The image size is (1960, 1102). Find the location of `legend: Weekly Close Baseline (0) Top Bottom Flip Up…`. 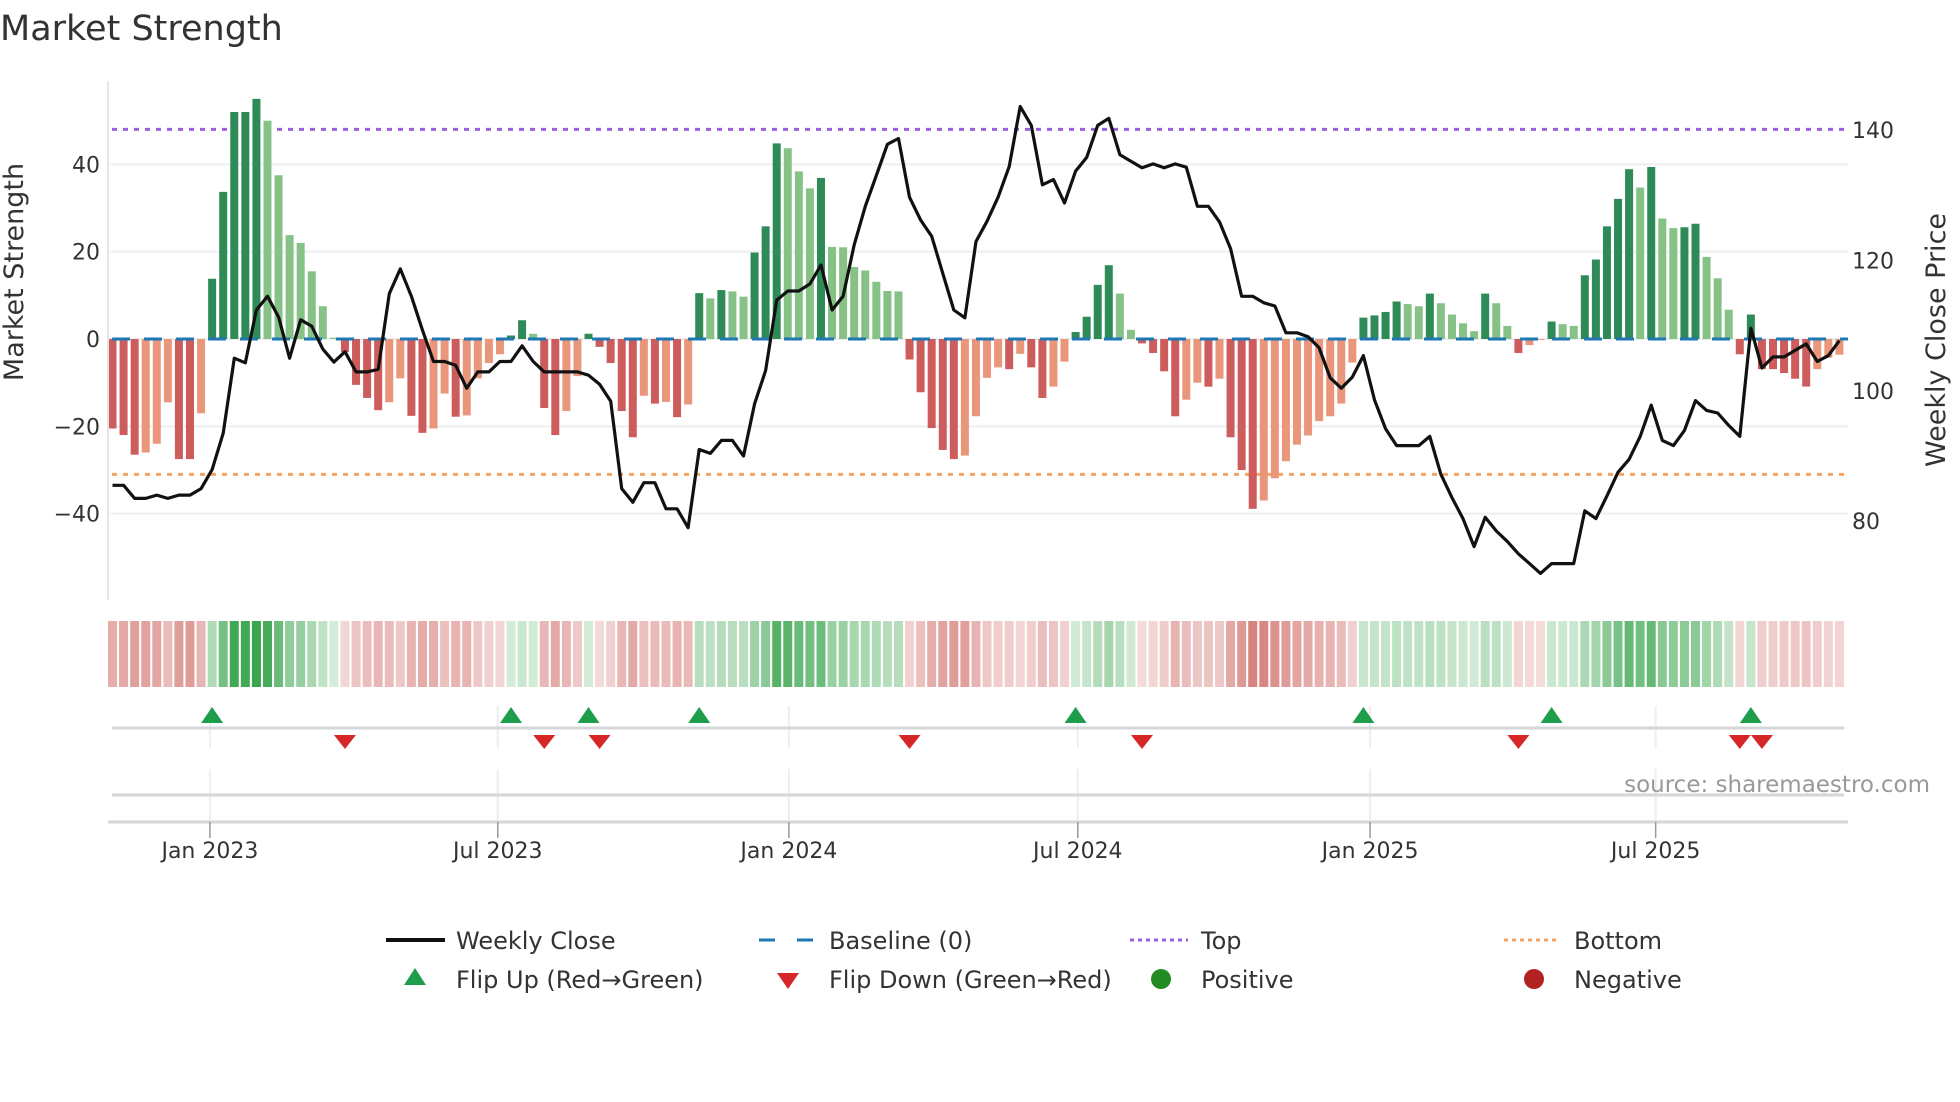

legend: Weekly Close Baseline (0) Top Bottom Flip Up… is located at coordinates (1034, 960).